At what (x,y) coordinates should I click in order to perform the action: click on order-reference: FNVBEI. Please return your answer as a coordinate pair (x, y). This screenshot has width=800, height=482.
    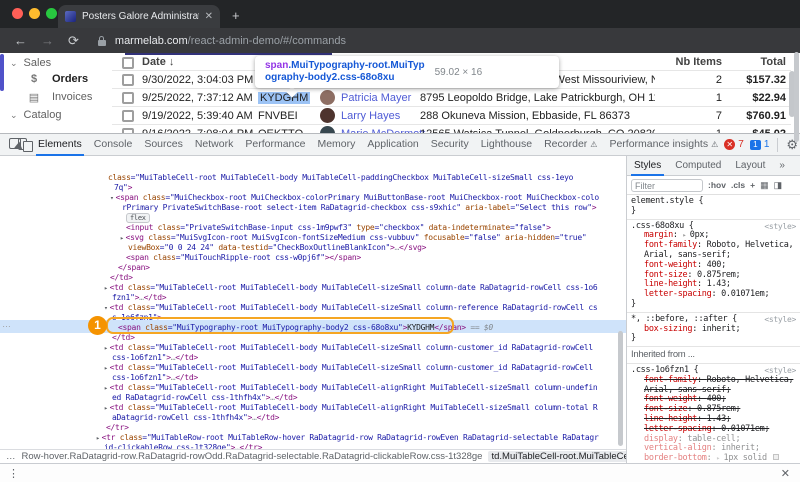
    Looking at the image, I should click on (278, 116).